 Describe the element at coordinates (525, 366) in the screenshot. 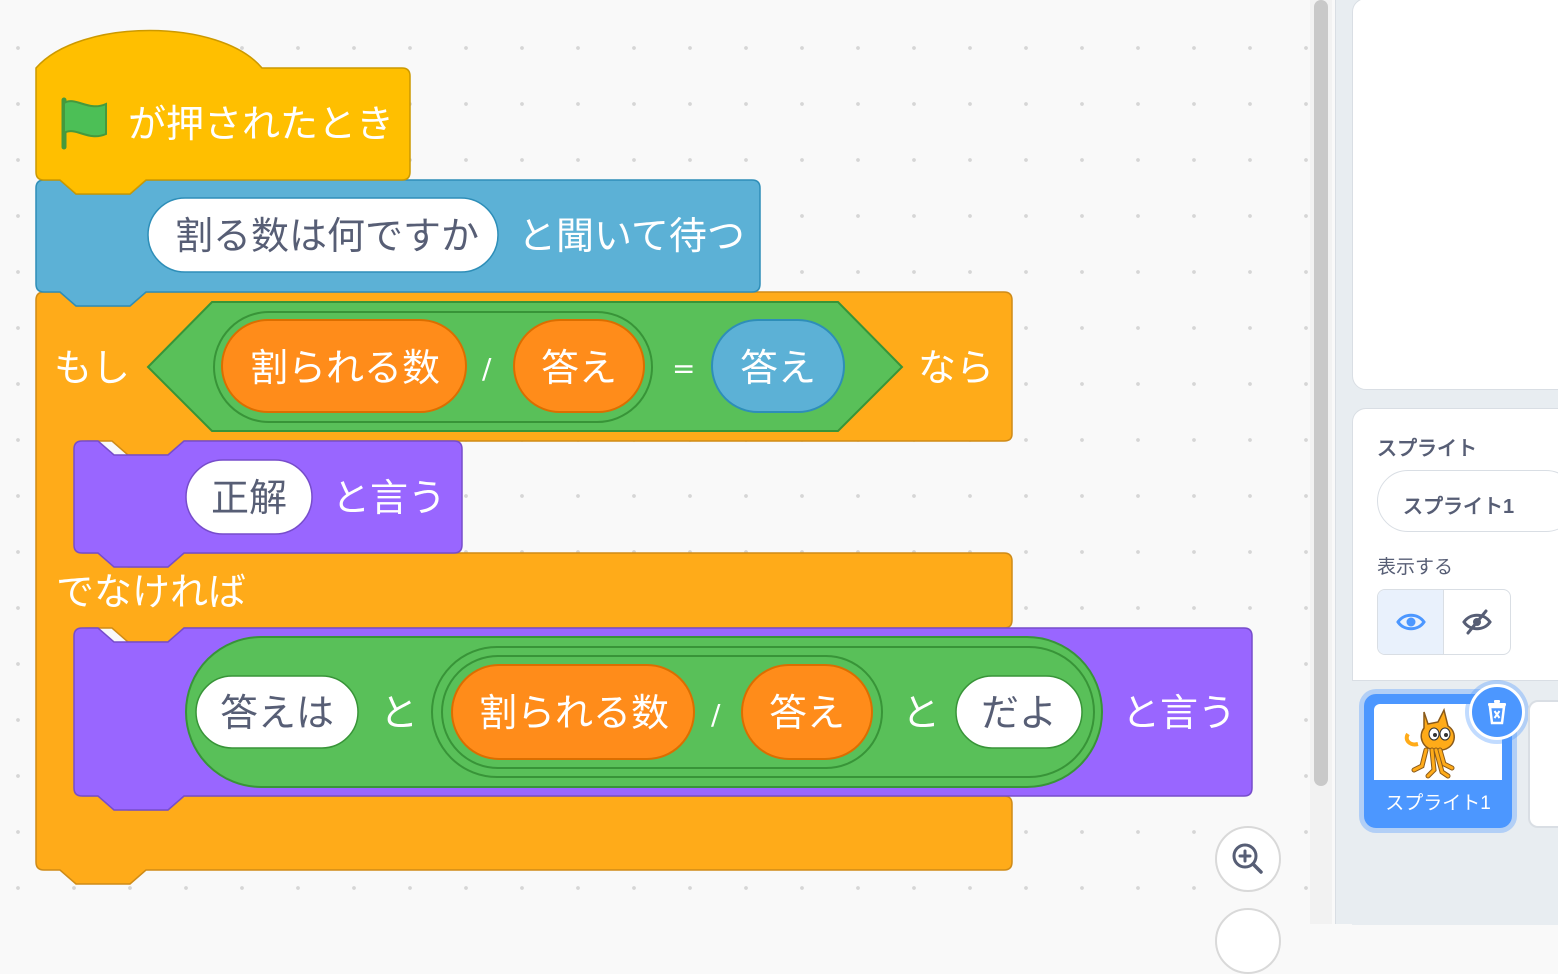

I see `equals-operator-block: 割られる数 / 答え = 答え` at that location.